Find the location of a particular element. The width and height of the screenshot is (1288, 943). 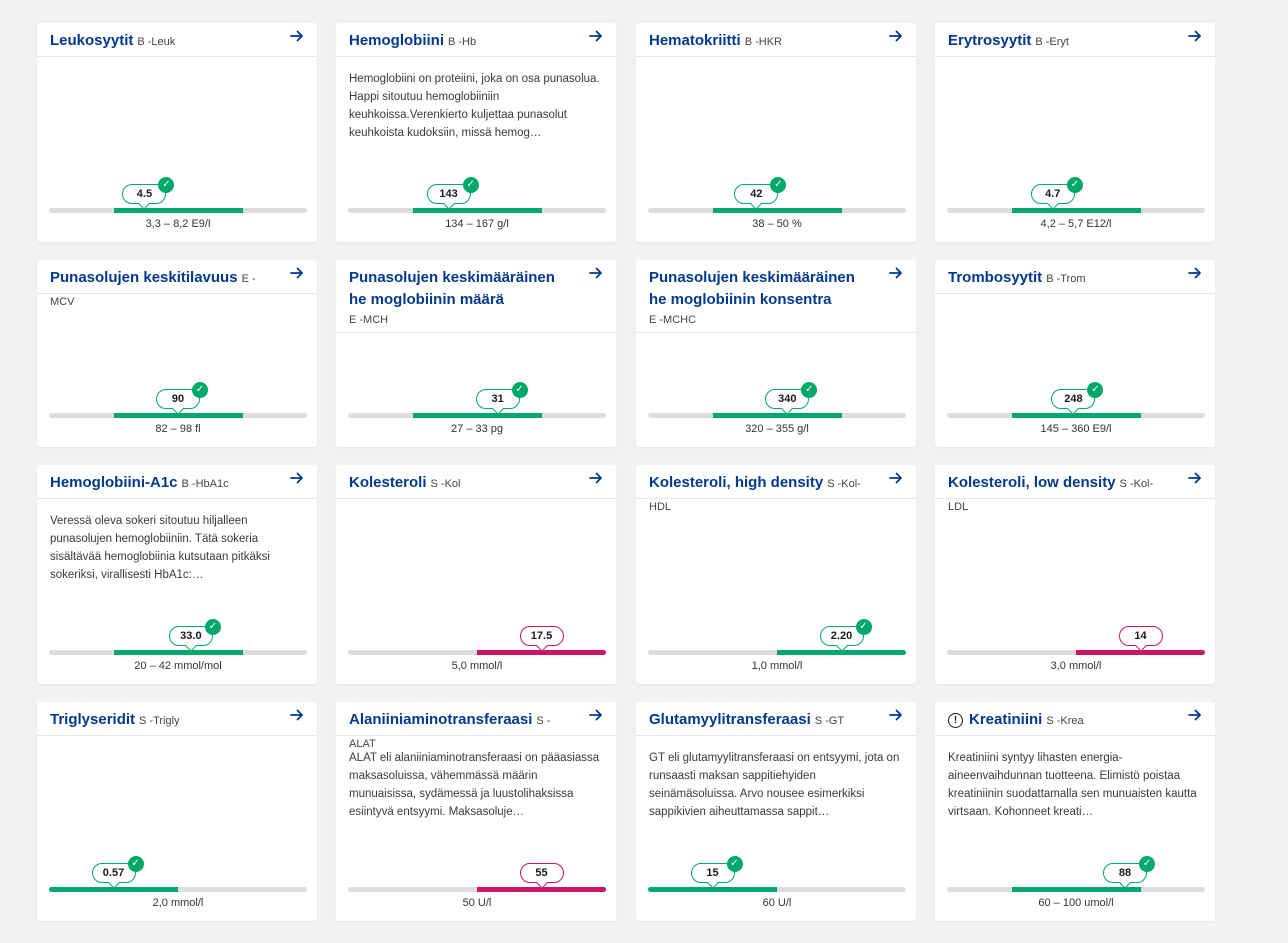

result-gauge: 4.7 ✓ 4,2 – 5,7 E12/l is located at coordinates (1076, 207).